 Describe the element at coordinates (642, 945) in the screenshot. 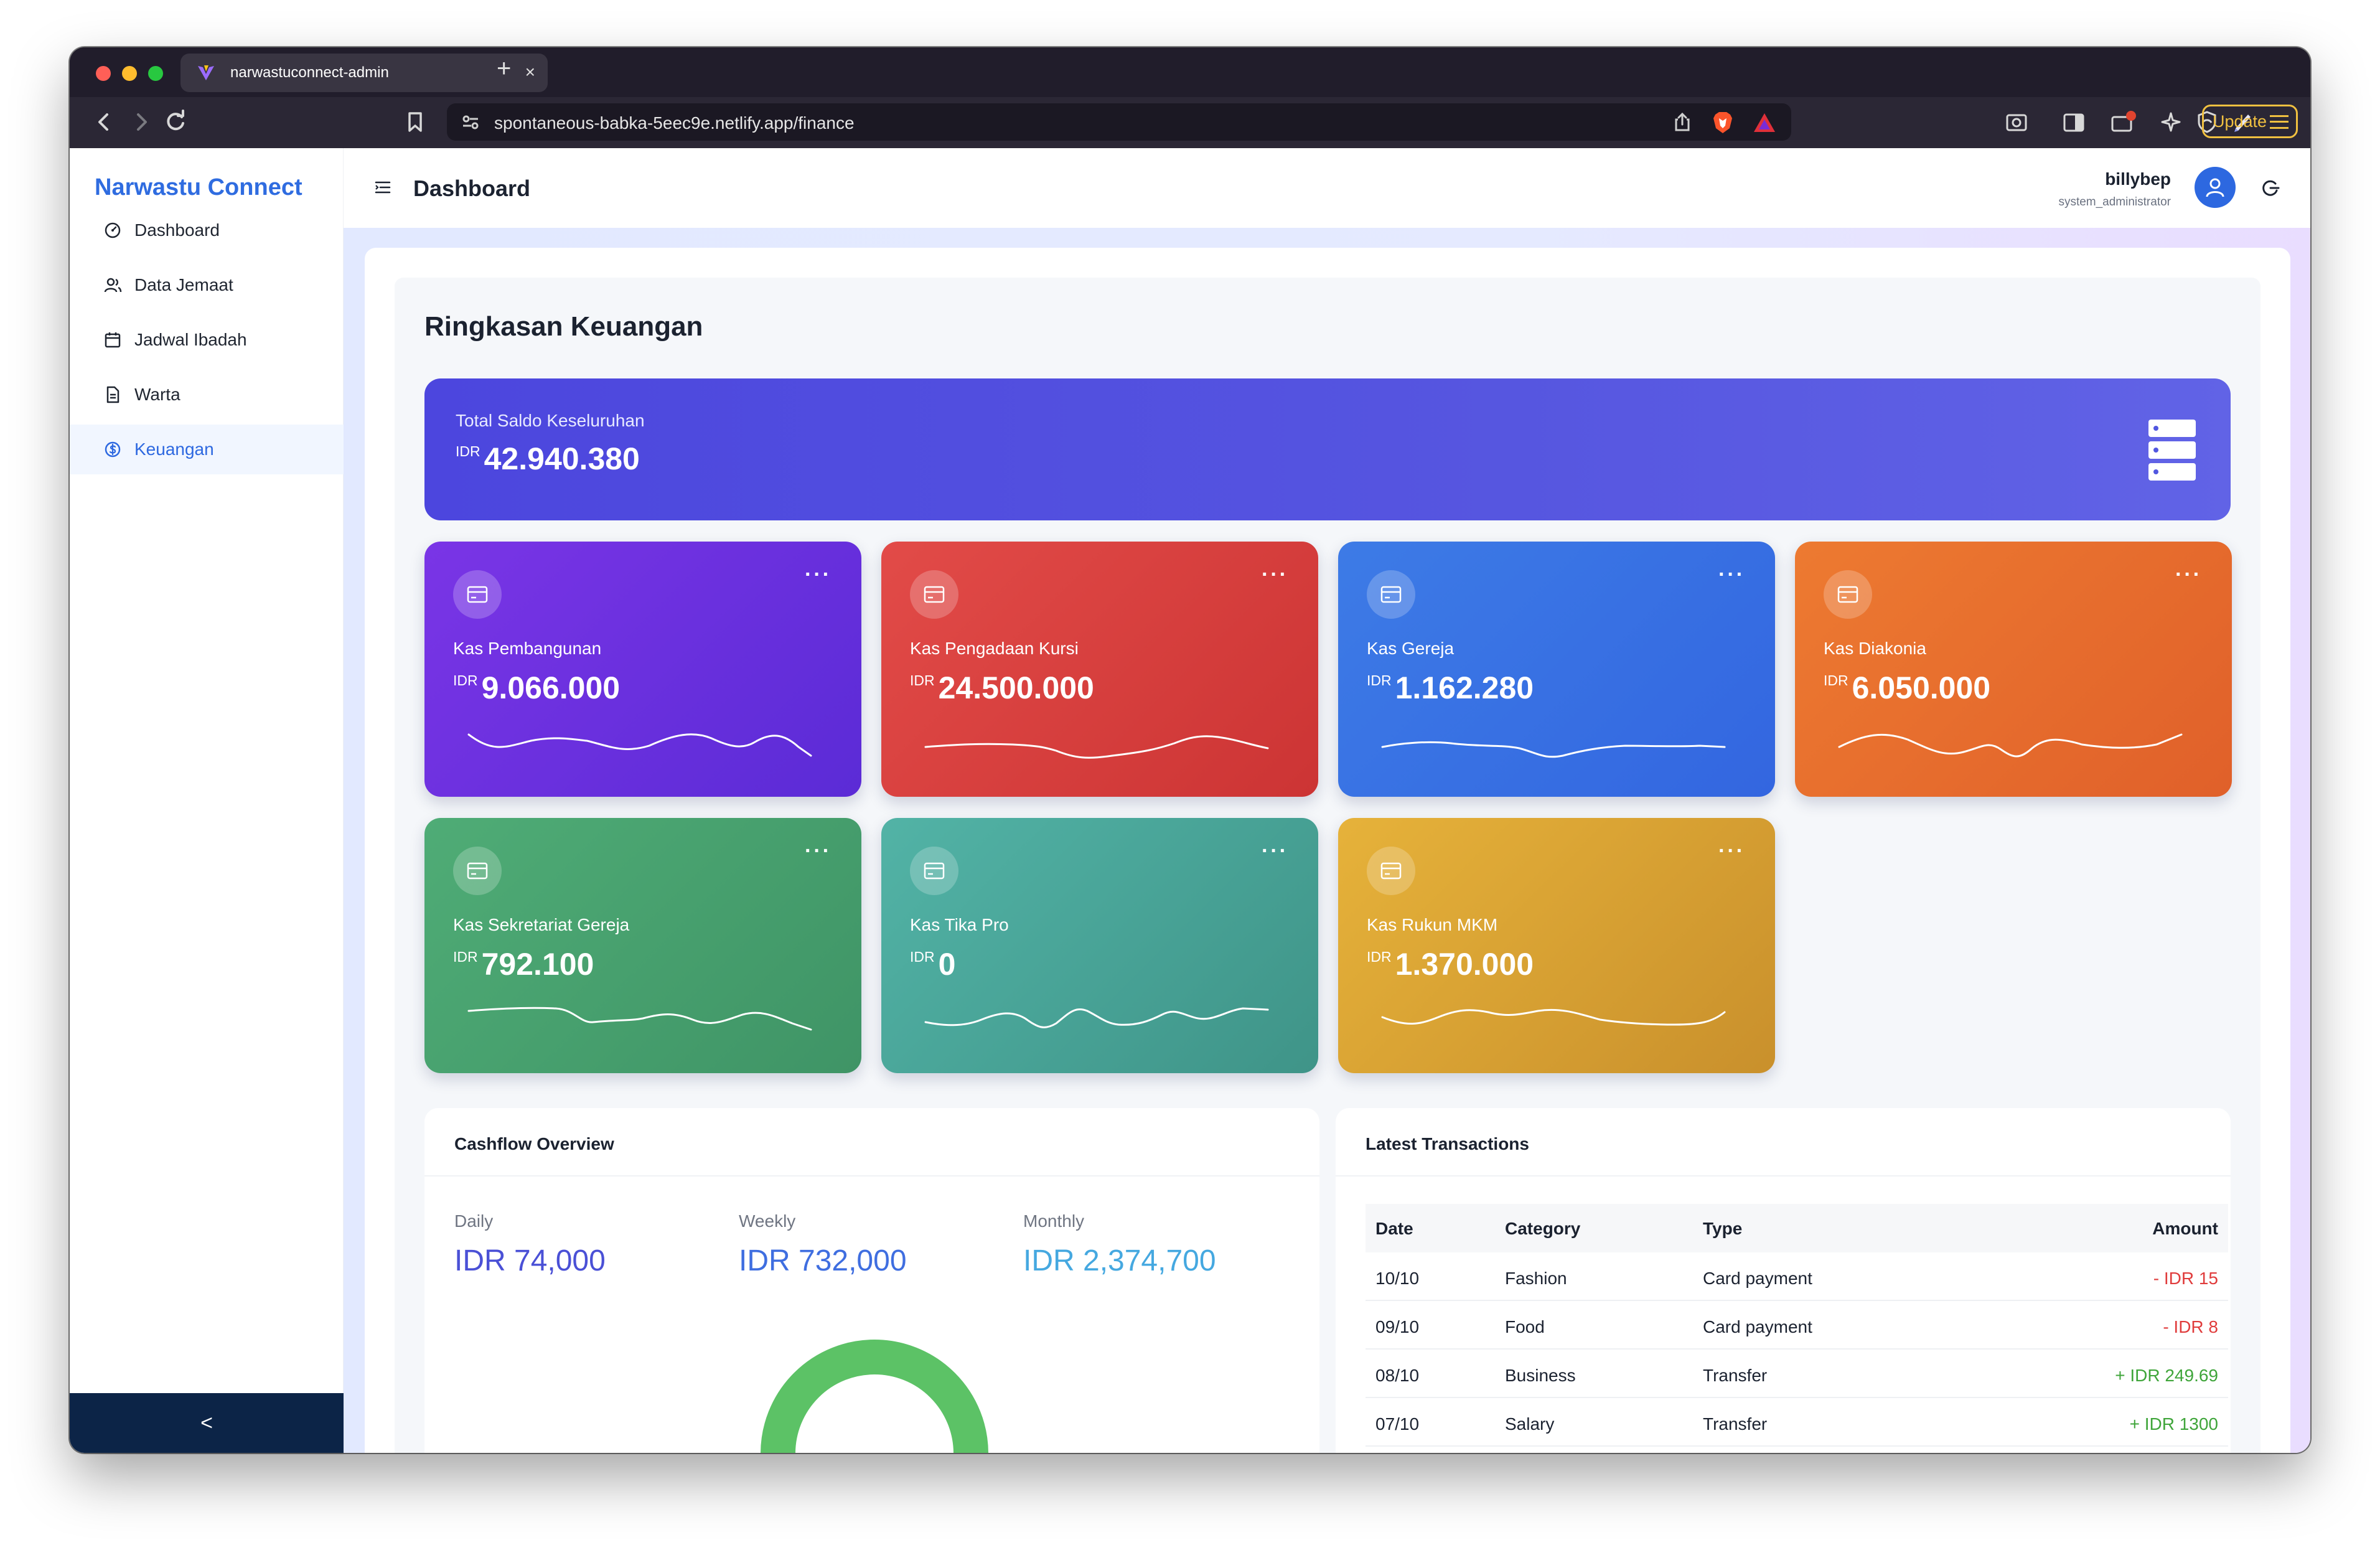

I see `fund-card: ··· Kas Sekretariat Gereja IDR 792.100` at that location.